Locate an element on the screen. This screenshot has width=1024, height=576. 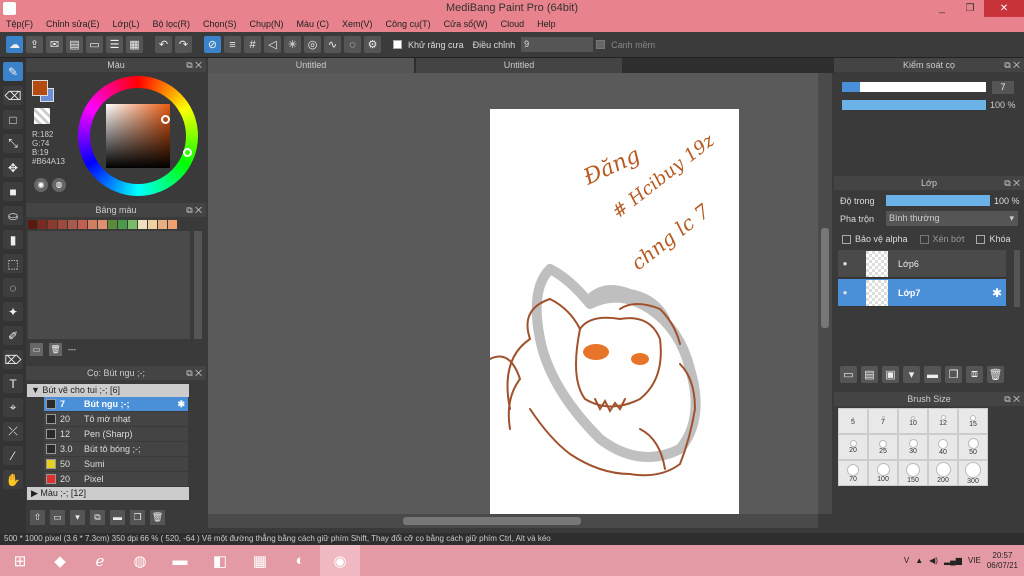
menu-filter: Bộ lọc(R) is located at coordinates (171, 24).